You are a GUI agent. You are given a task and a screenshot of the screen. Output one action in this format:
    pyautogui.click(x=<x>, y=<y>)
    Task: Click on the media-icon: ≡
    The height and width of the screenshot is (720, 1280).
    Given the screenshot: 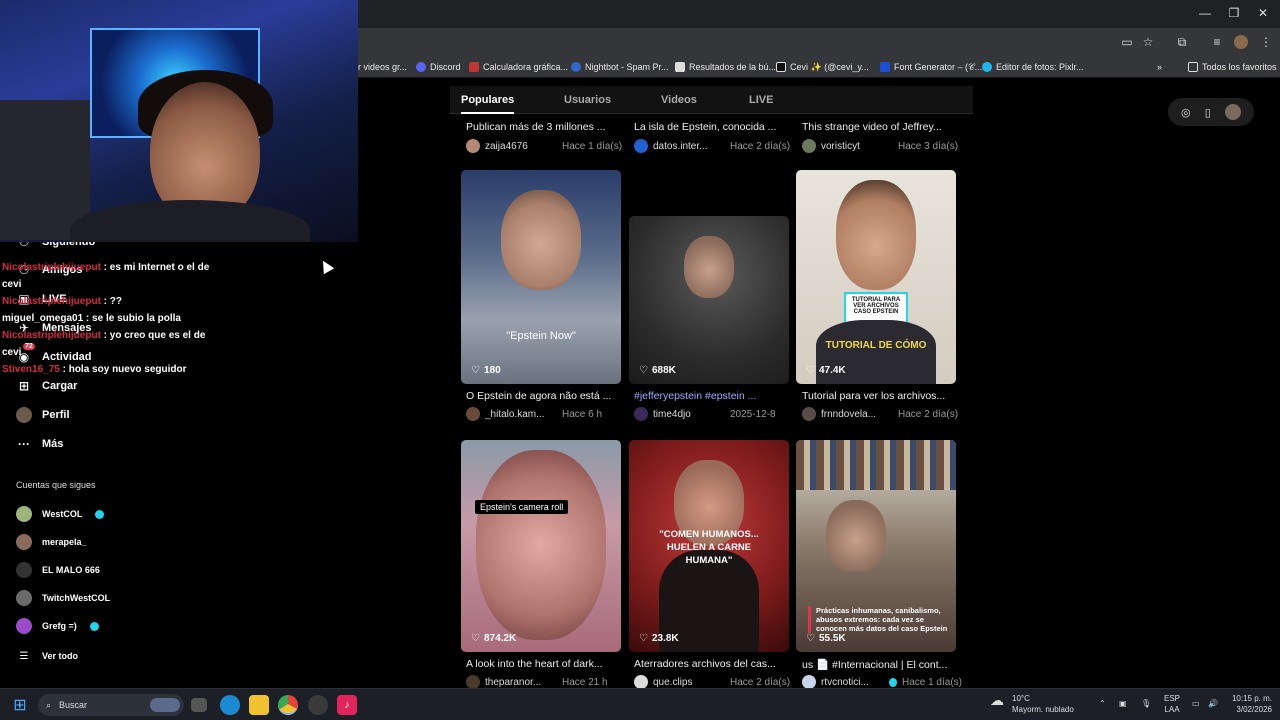 What is the action you would take?
    pyautogui.click(x=1217, y=42)
    